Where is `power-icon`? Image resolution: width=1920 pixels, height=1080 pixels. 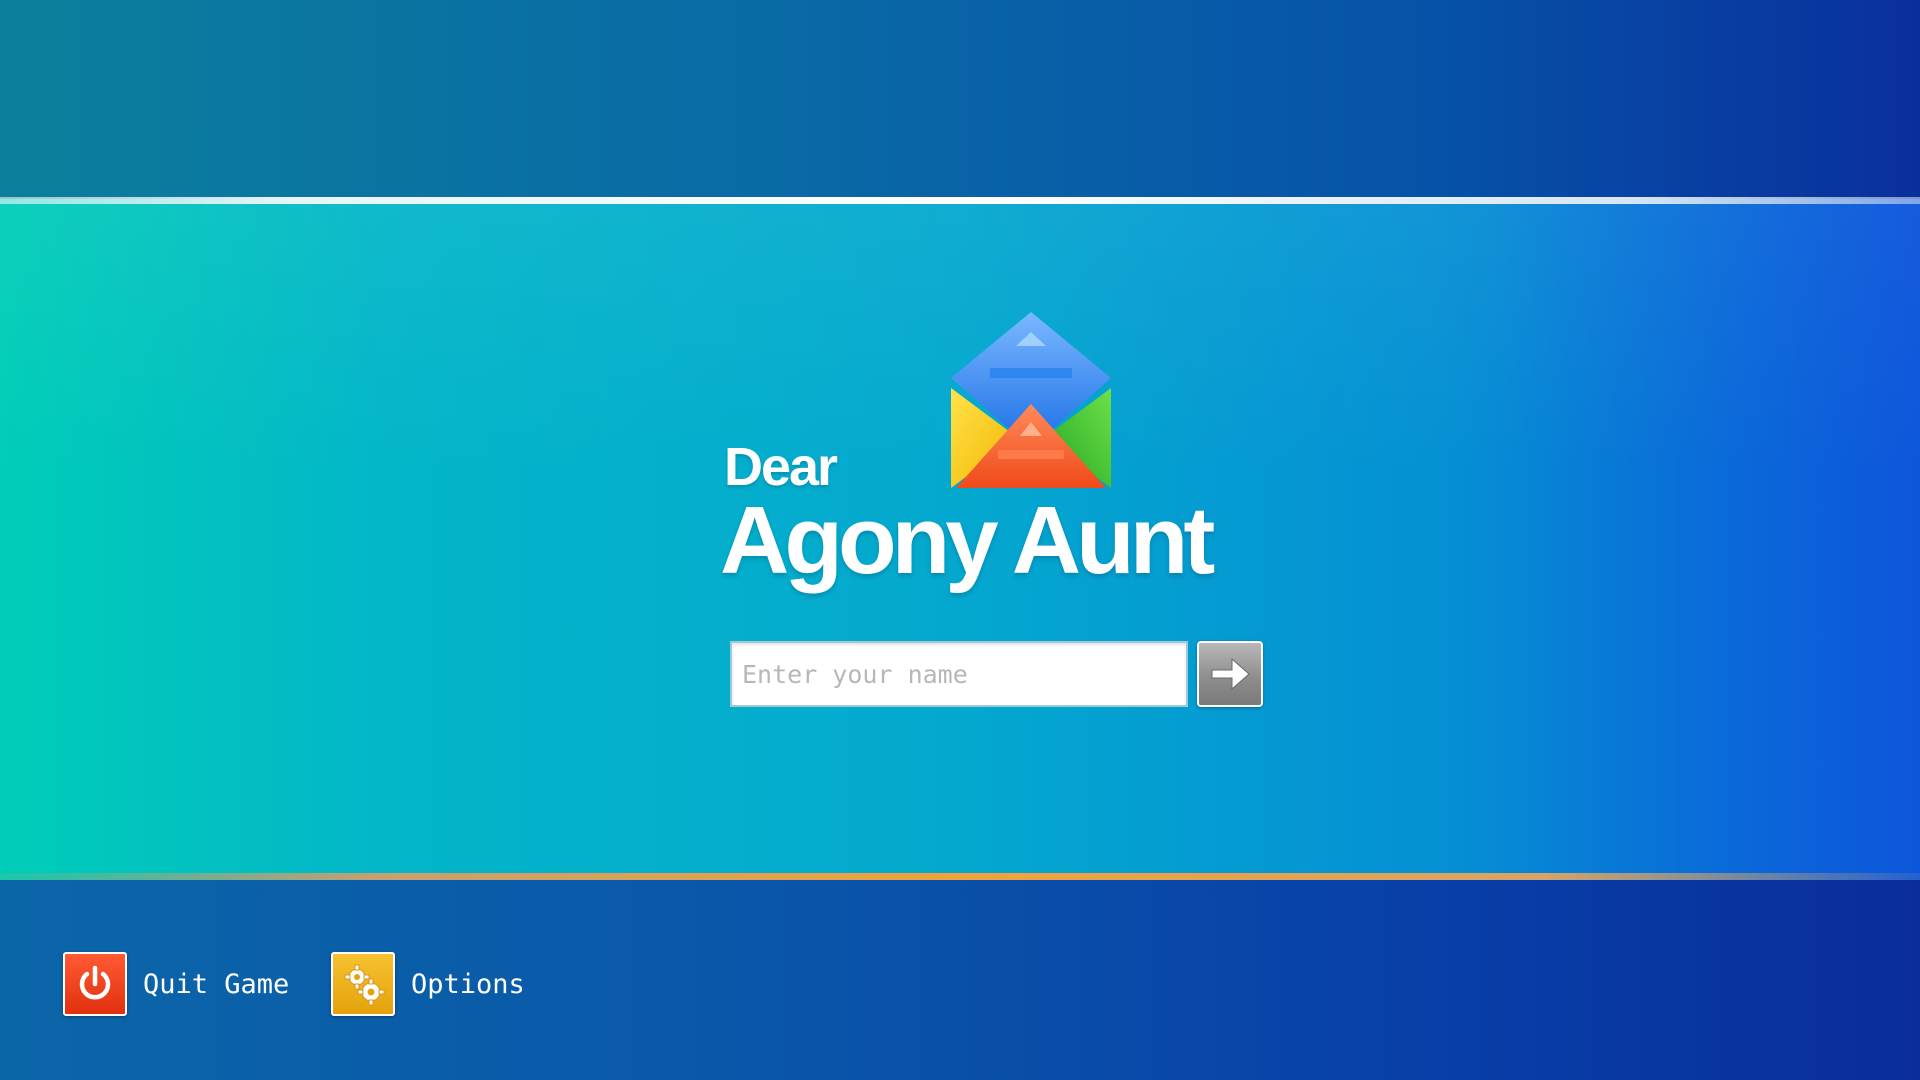
power-icon is located at coordinates (95, 982).